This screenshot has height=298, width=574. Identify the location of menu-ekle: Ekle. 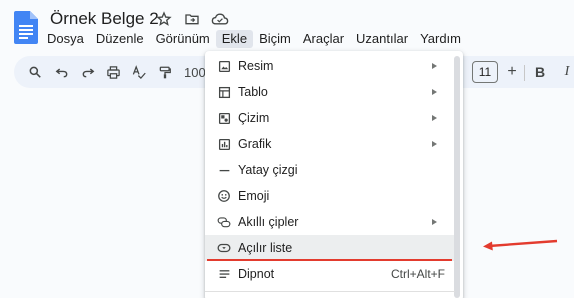
(234, 39).